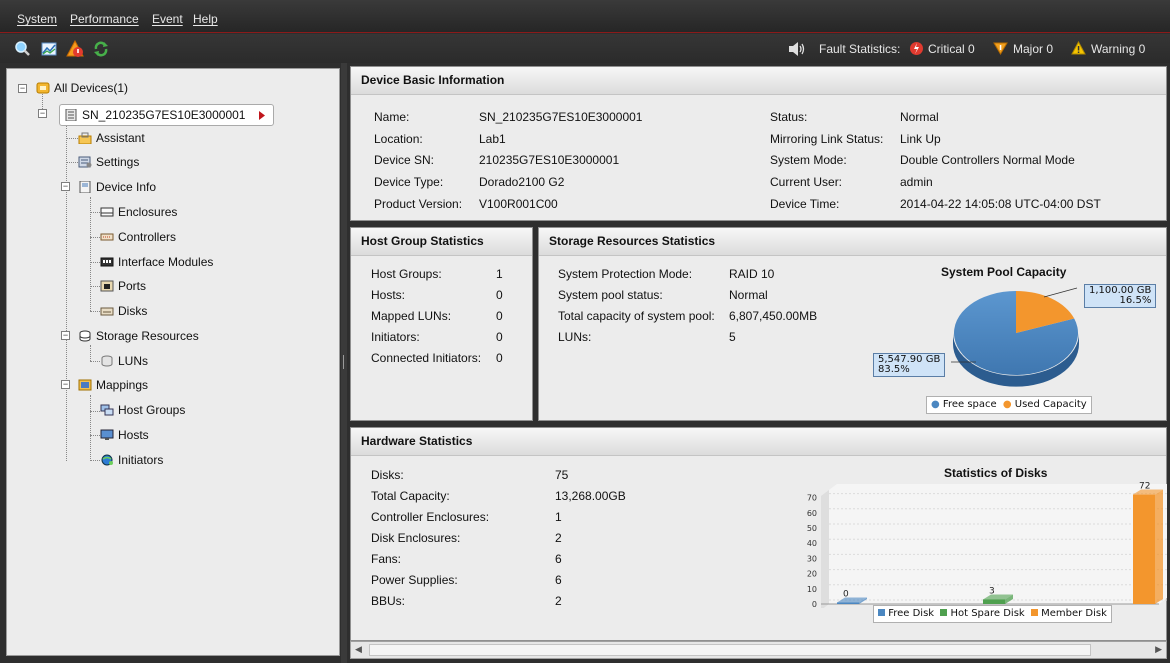 The height and width of the screenshot is (663, 1170). Describe the element at coordinates (118, 162) in the screenshot. I see `tree-label: Settings` at that location.